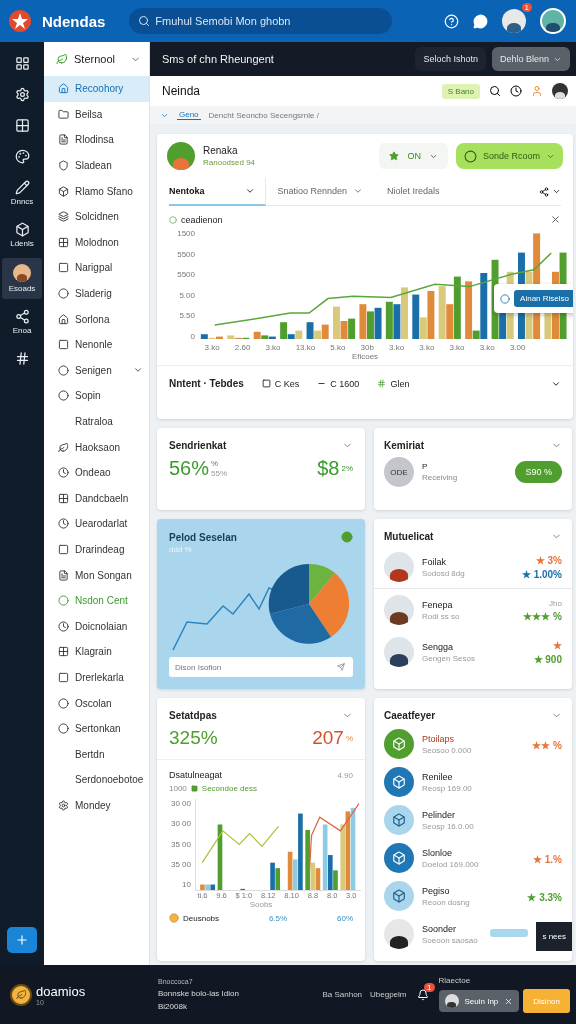 Image resolution: width=576 pixels, height=1024 pixels. Describe the element at coordinates (96, 447) in the screenshot. I see `sidebar-item: Haoksaon` at that location.